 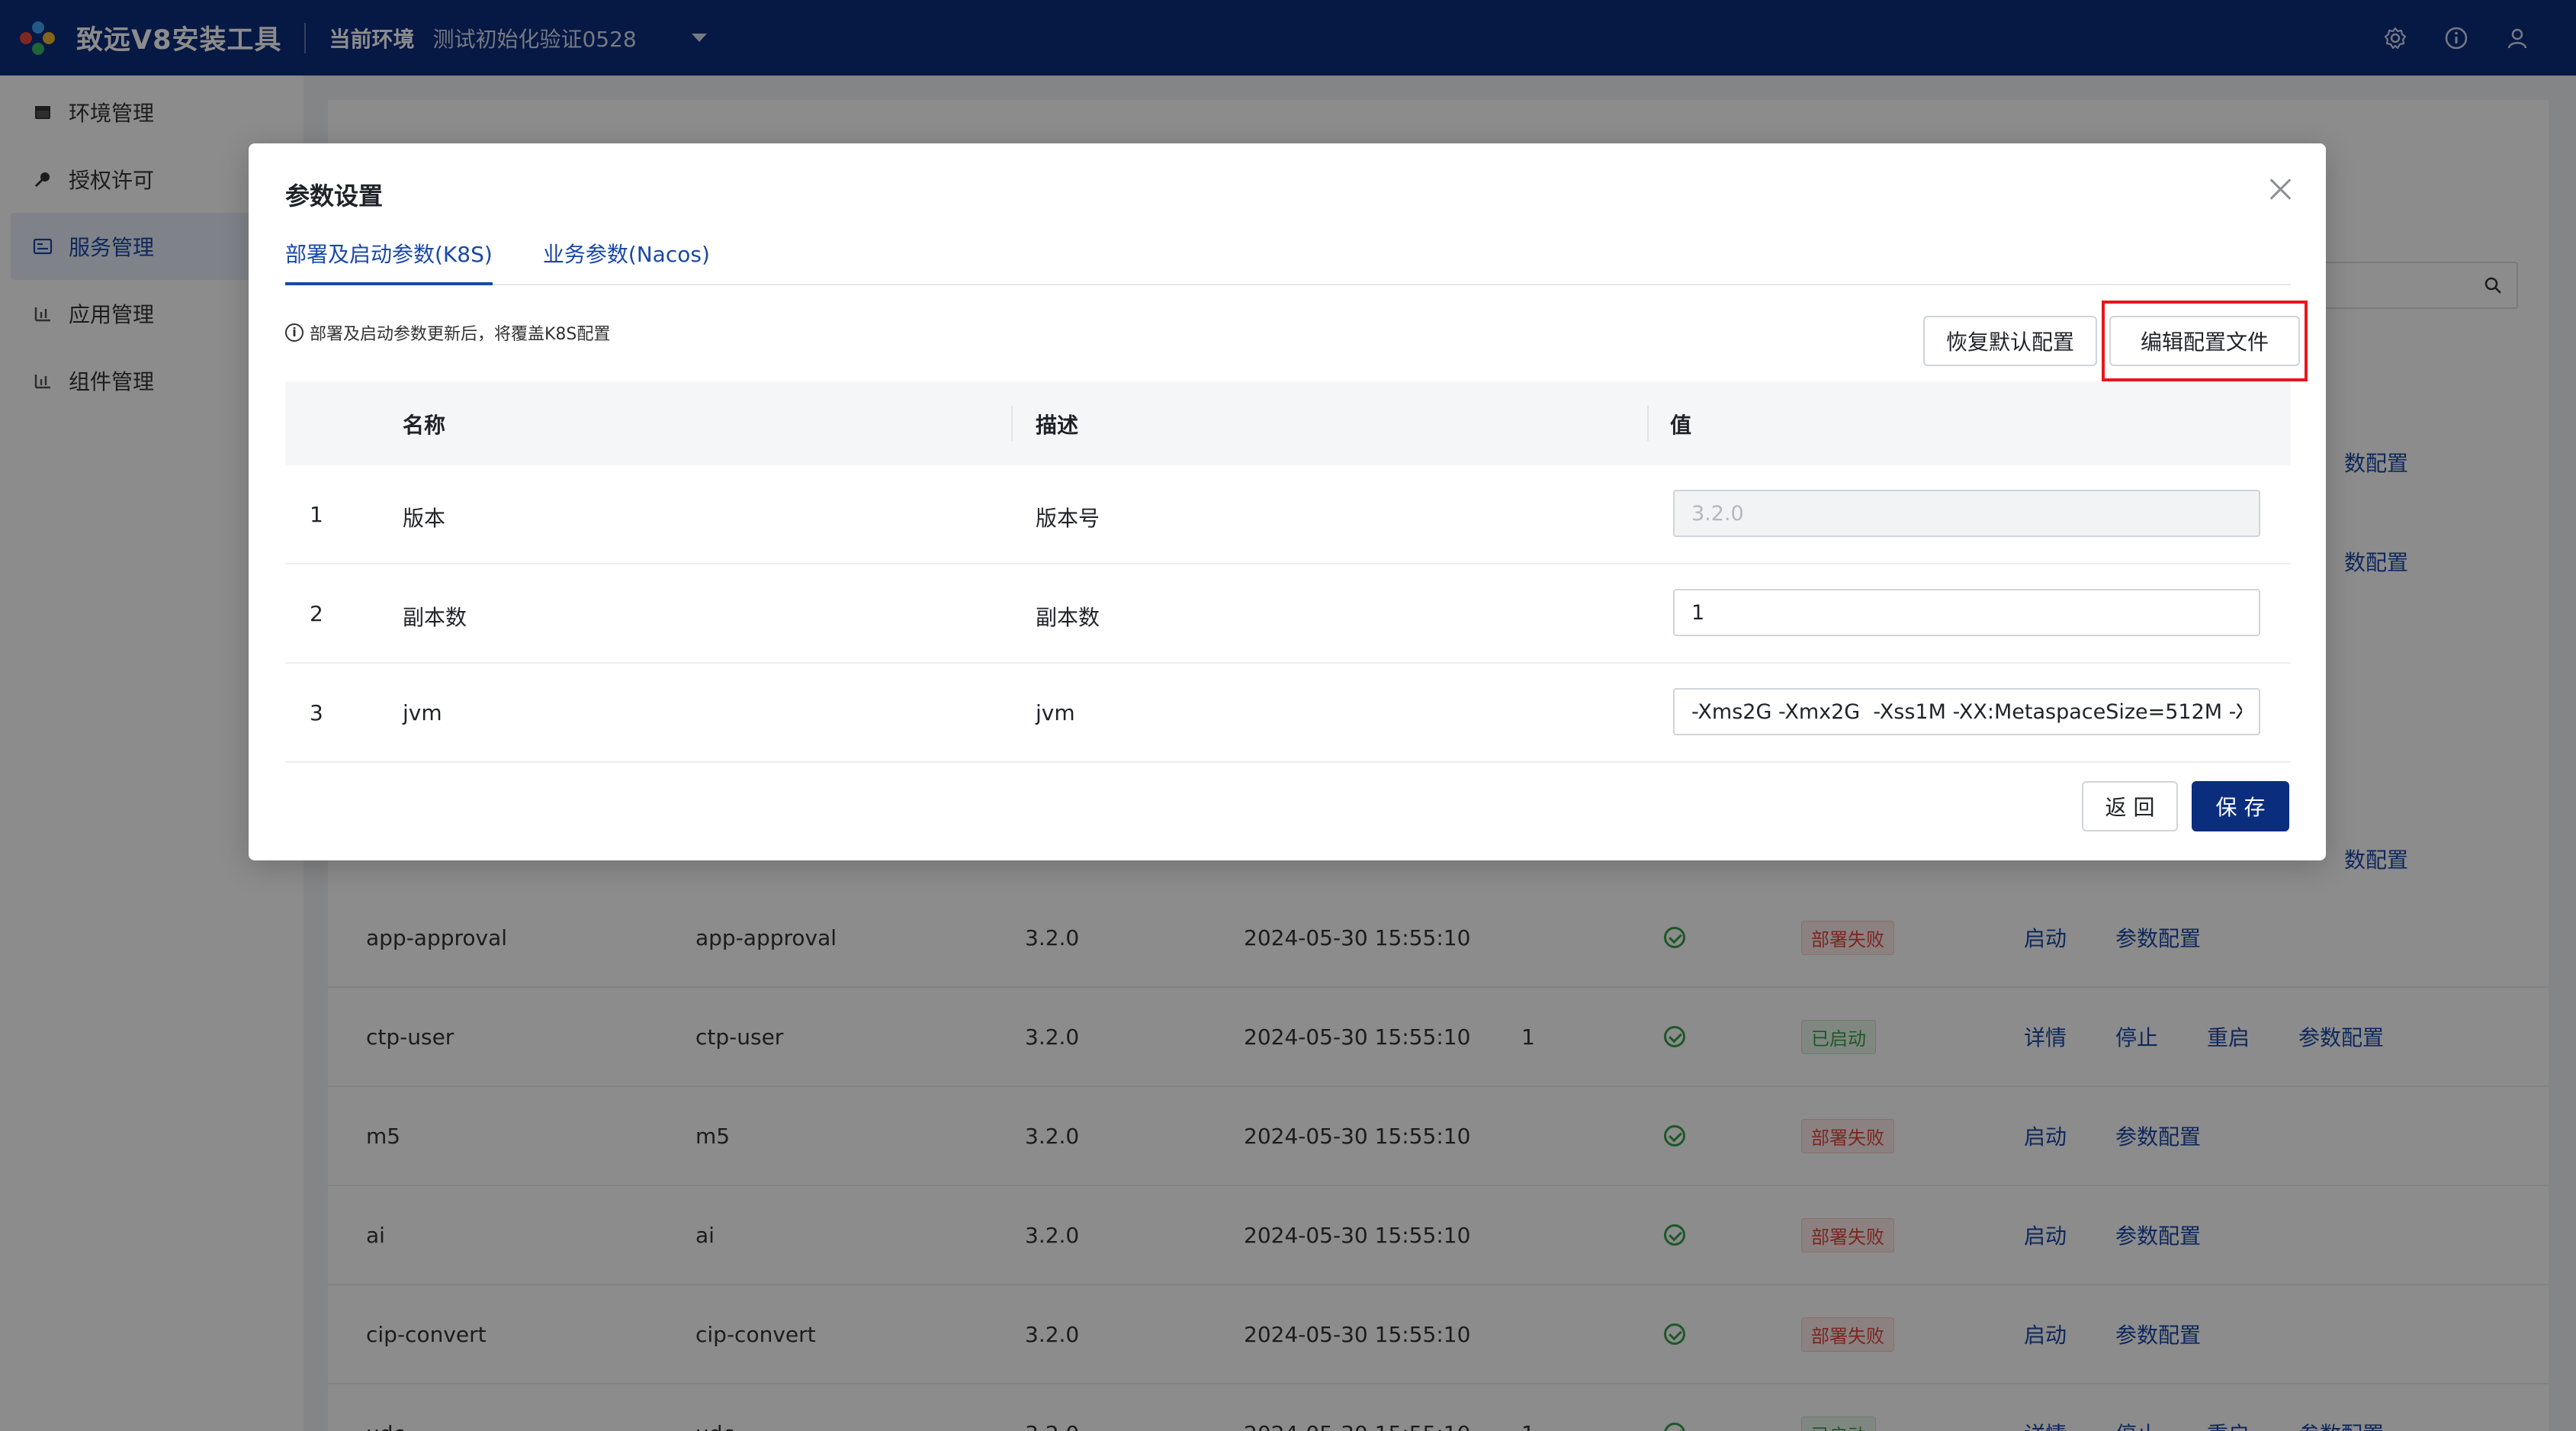 What do you see at coordinates (1288, 614) in the screenshot?
I see `table-row: 2 副本数 副本数` at bounding box center [1288, 614].